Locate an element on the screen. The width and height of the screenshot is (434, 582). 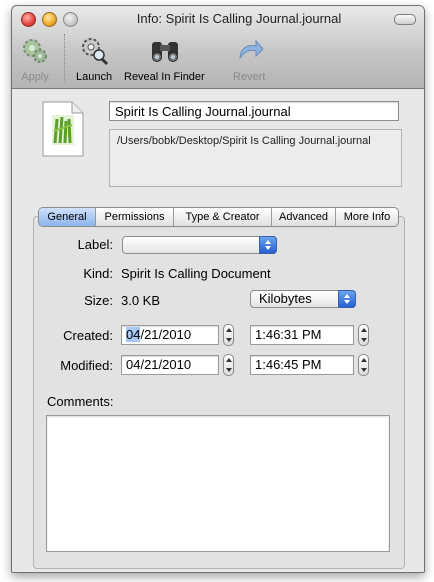
tab-more-info: More Info is located at coordinates (366, 217).